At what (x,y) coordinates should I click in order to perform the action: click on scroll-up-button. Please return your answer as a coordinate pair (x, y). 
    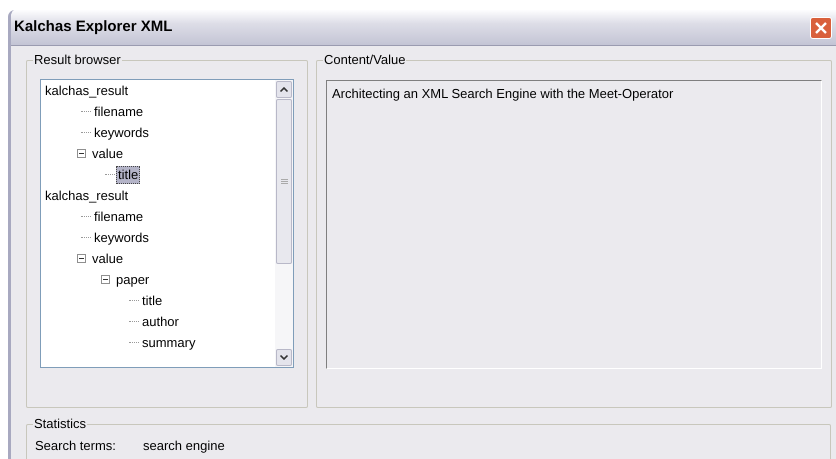
    Looking at the image, I should click on (284, 89).